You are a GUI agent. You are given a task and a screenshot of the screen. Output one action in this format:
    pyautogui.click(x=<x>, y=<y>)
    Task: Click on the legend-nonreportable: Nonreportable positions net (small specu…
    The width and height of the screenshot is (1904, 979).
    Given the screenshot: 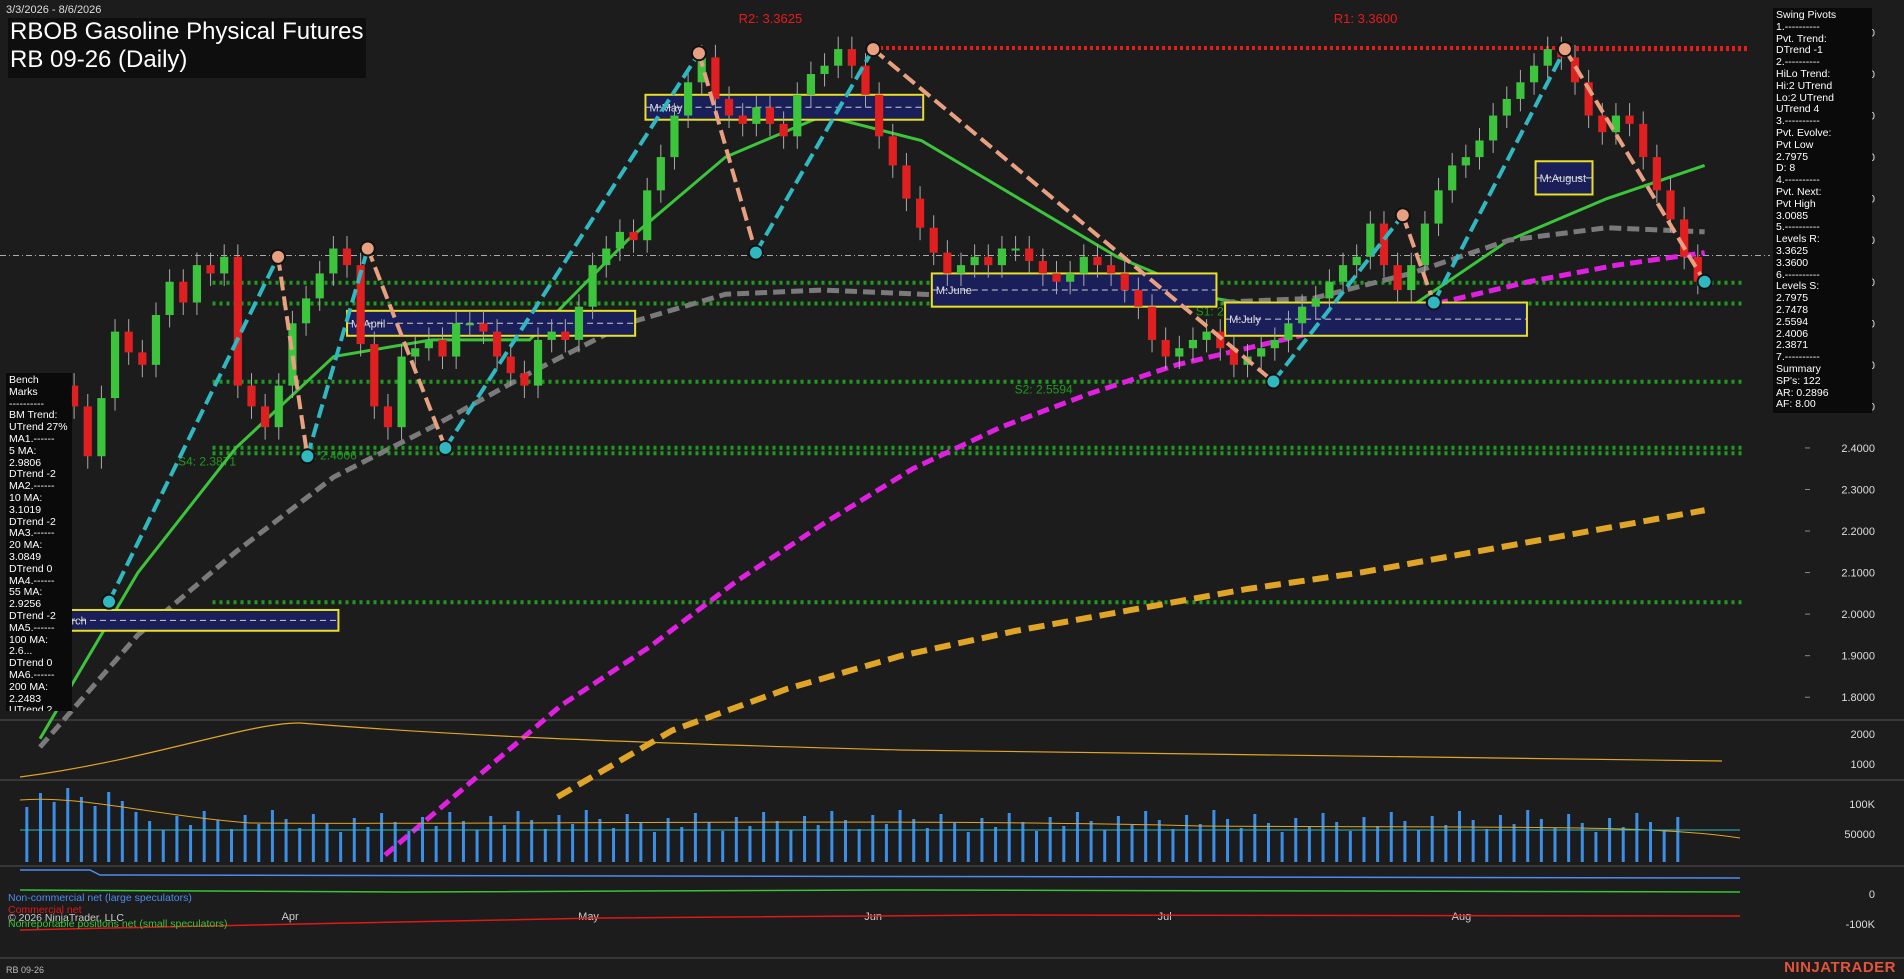 What is the action you would take?
    pyautogui.click(x=118, y=924)
    